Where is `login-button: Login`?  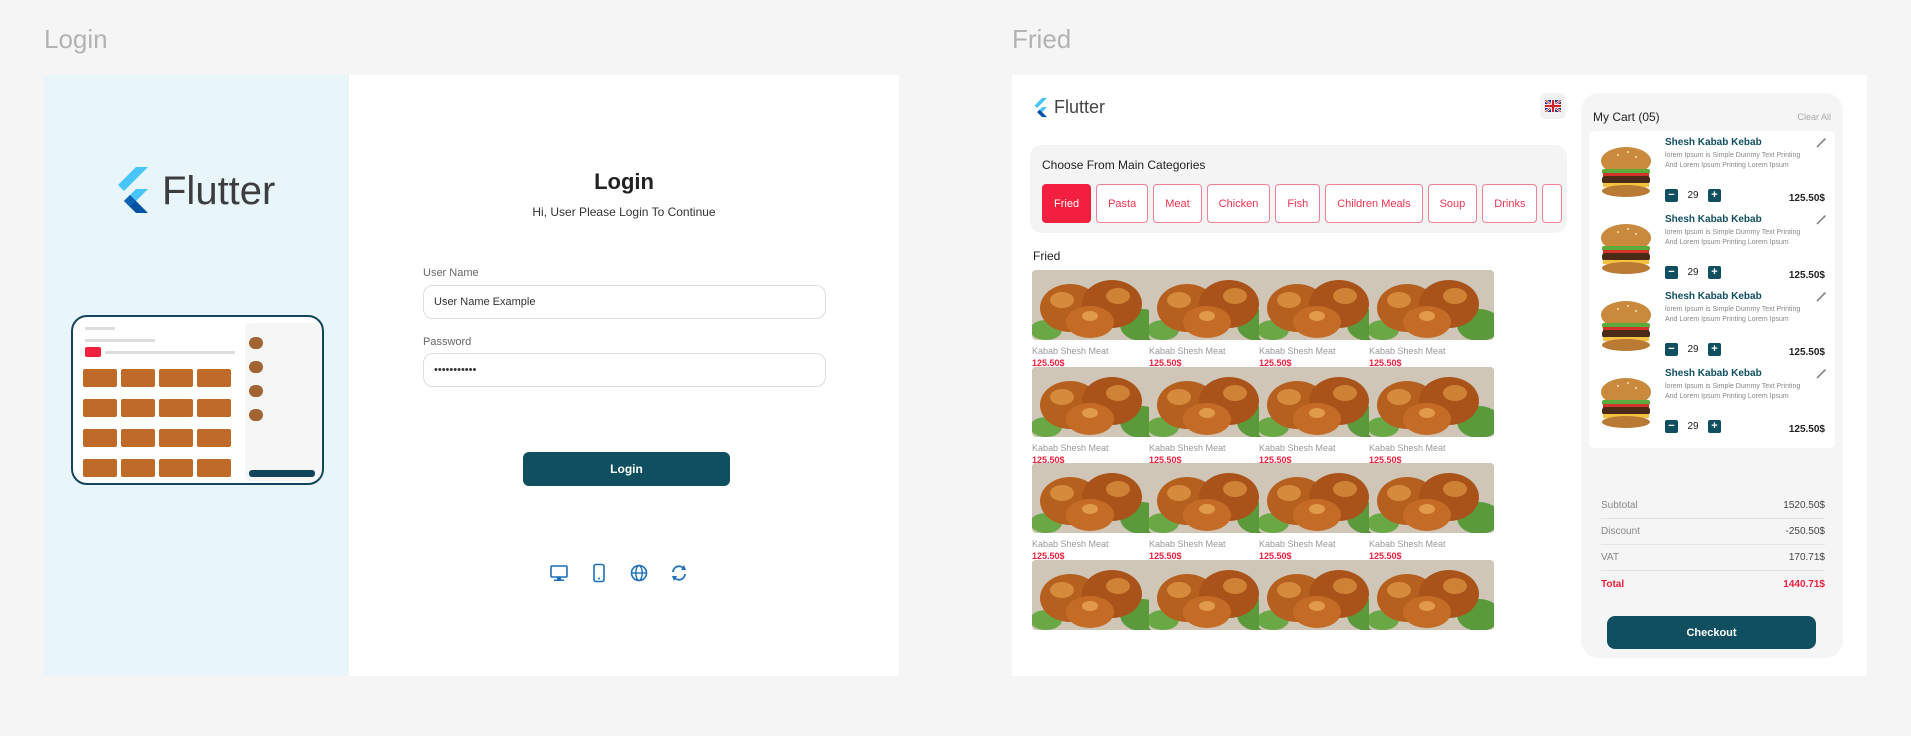
login-button: Login is located at coordinates (626, 469).